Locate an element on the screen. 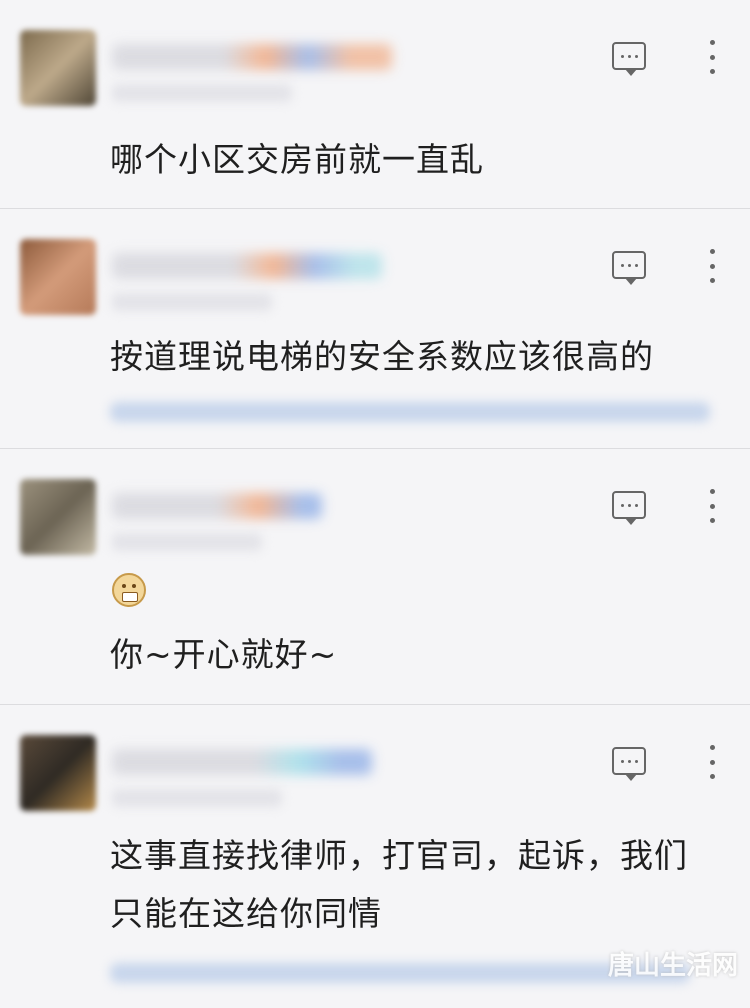 The height and width of the screenshot is (1008, 750). watermark-logo: 唐山生活网 is located at coordinates (672, 966).